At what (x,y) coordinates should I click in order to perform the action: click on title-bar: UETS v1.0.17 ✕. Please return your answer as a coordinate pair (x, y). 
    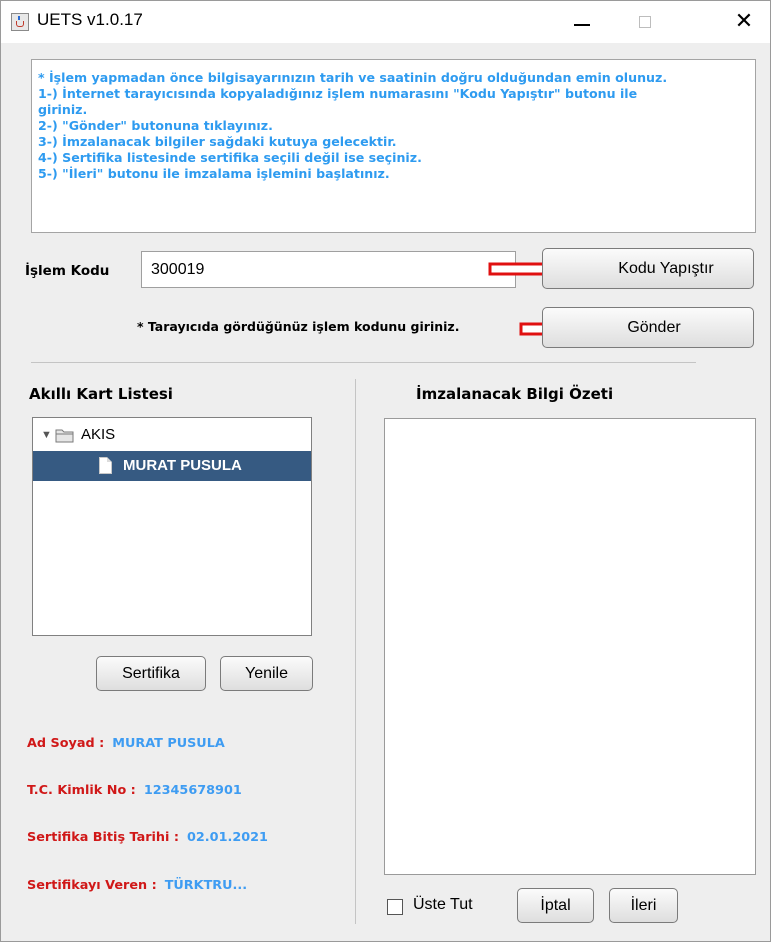
    Looking at the image, I should click on (385, 22).